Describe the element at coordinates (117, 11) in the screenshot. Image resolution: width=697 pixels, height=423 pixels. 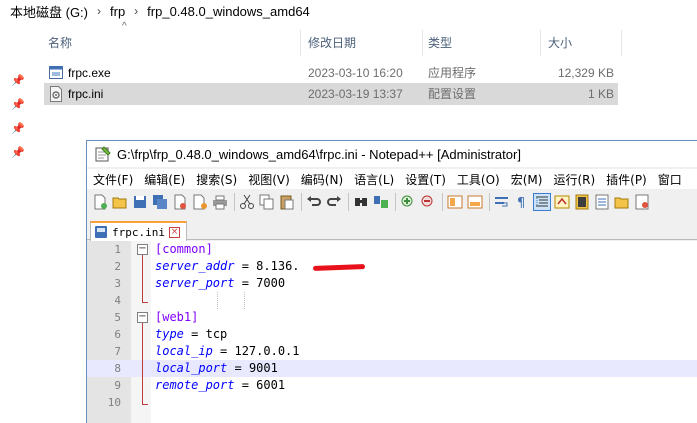
I see `breadcrumb-frp: frp` at that location.